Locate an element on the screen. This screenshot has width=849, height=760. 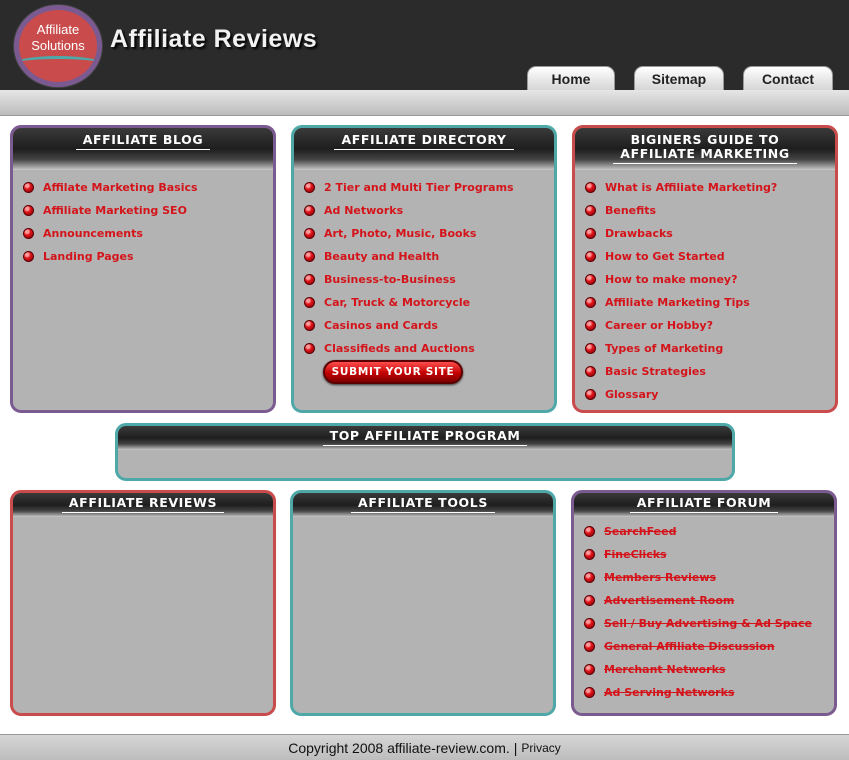
list-item-link: Advertisement Room is located at coordinates (669, 600).